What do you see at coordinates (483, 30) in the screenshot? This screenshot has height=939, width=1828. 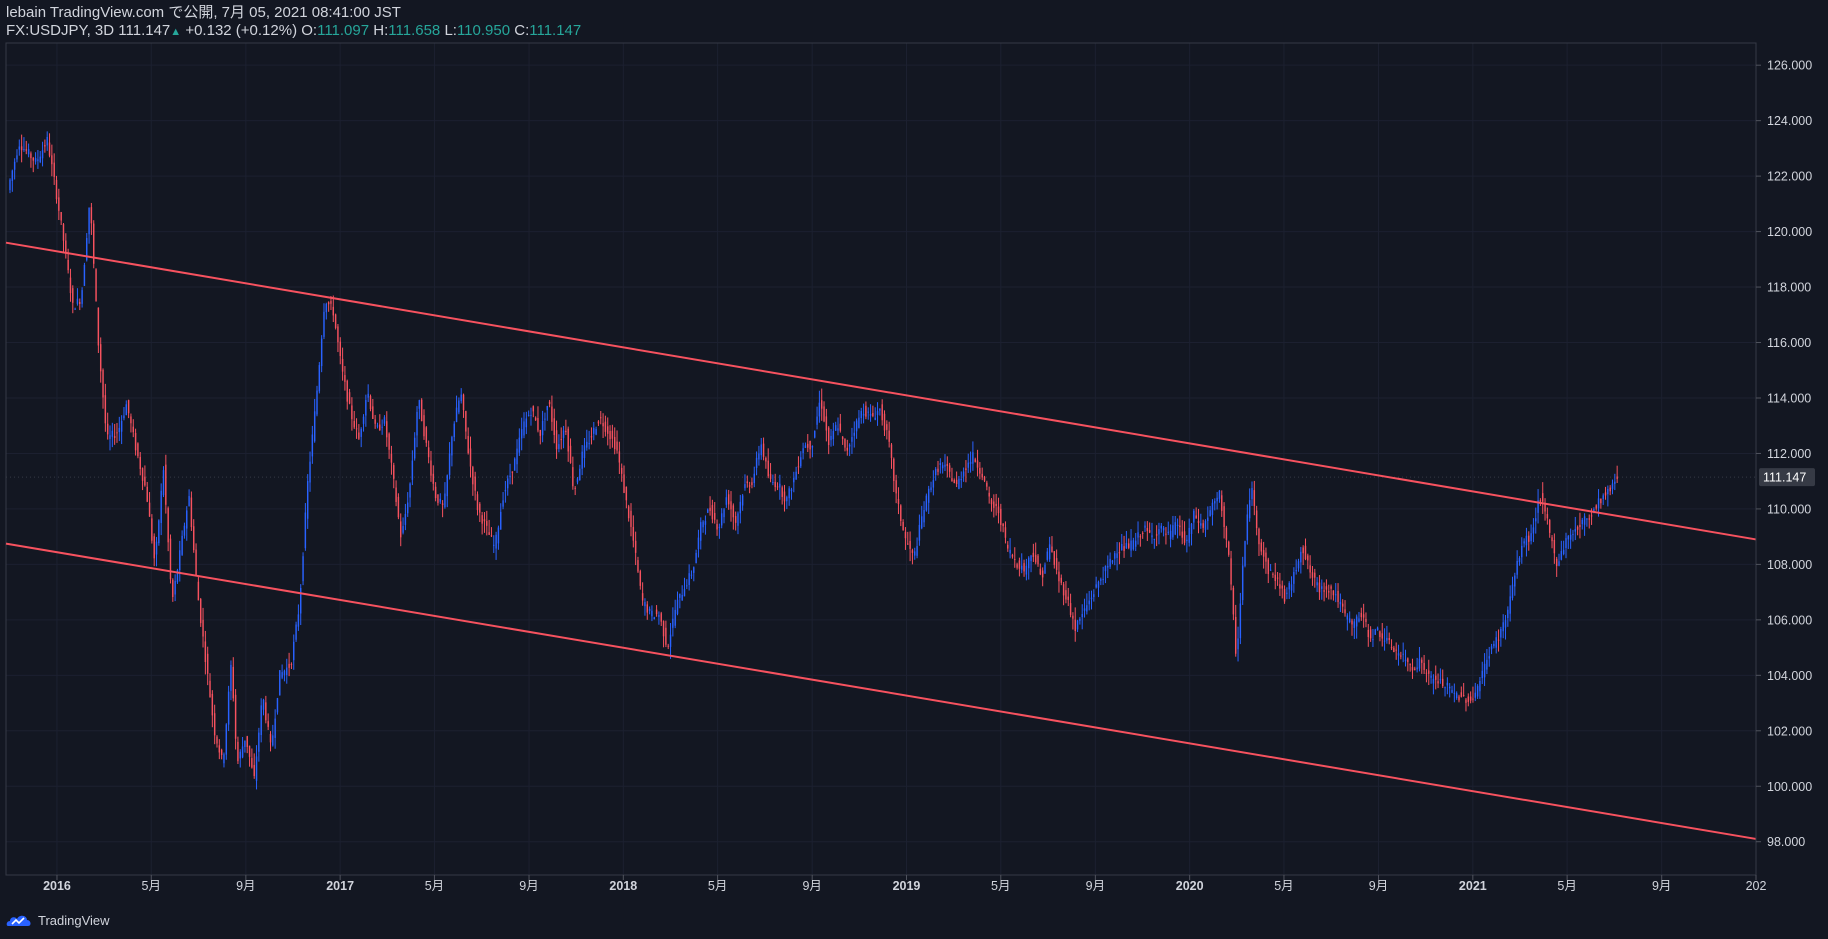 I see `low-value: 110.950` at bounding box center [483, 30].